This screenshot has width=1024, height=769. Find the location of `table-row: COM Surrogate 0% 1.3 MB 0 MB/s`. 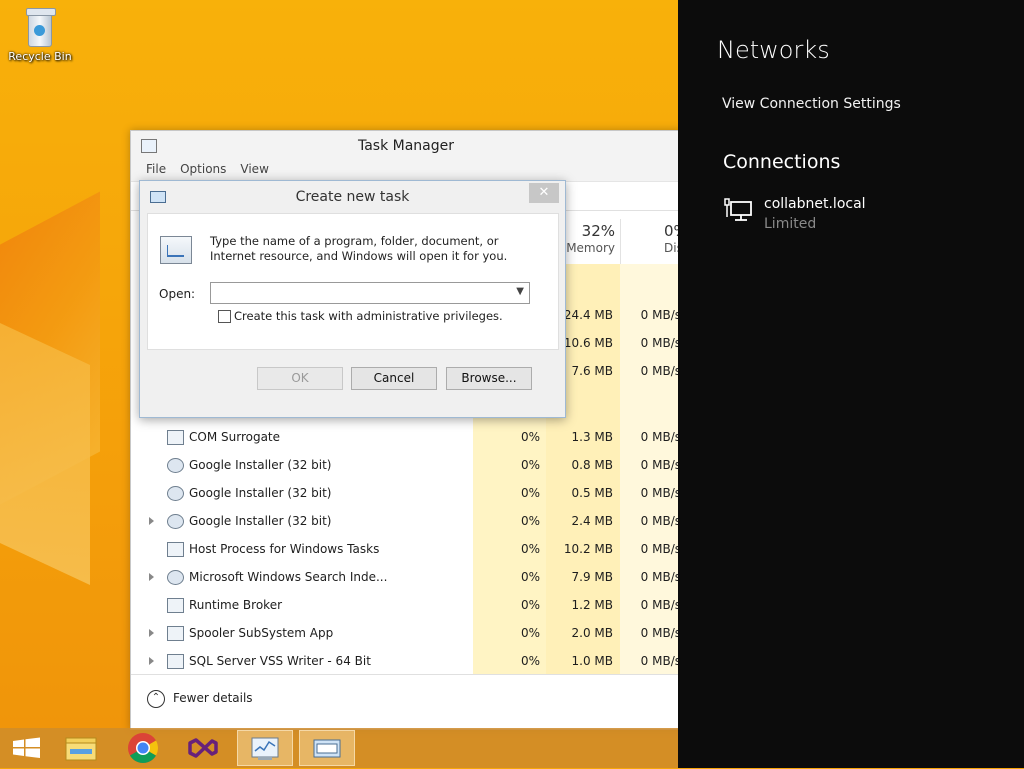

table-row: COM Surrogate 0% 1.3 MB 0 MB/s is located at coordinates (406, 438).